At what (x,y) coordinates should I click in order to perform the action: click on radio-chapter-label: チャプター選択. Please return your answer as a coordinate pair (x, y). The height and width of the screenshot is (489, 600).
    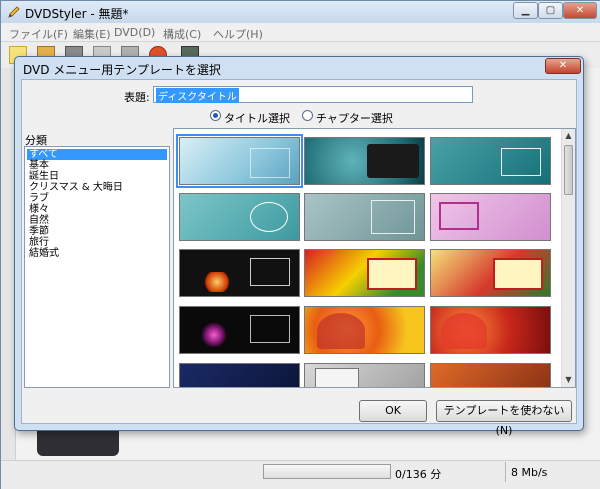
    Looking at the image, I should click on (354, 118).